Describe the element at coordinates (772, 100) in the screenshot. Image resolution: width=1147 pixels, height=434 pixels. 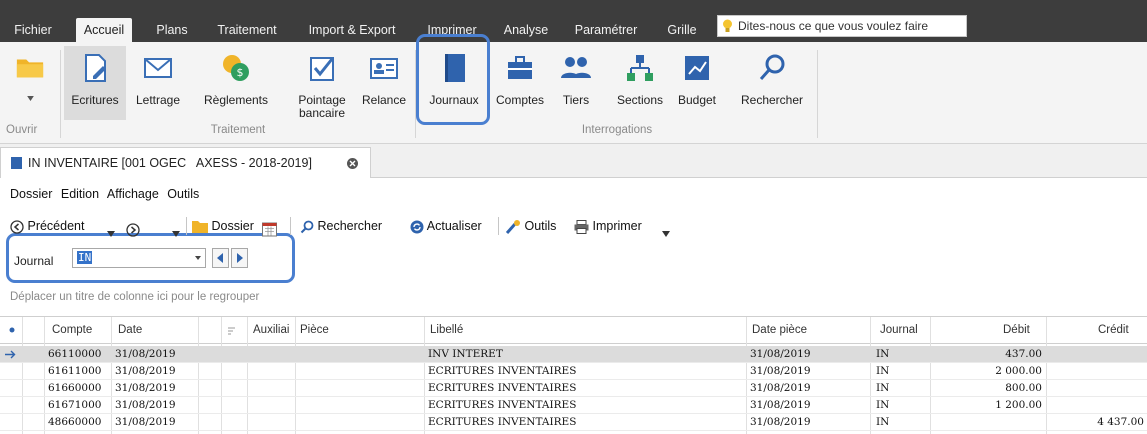
I see `rechercher-ribbon-label: Rechercher` at that location.